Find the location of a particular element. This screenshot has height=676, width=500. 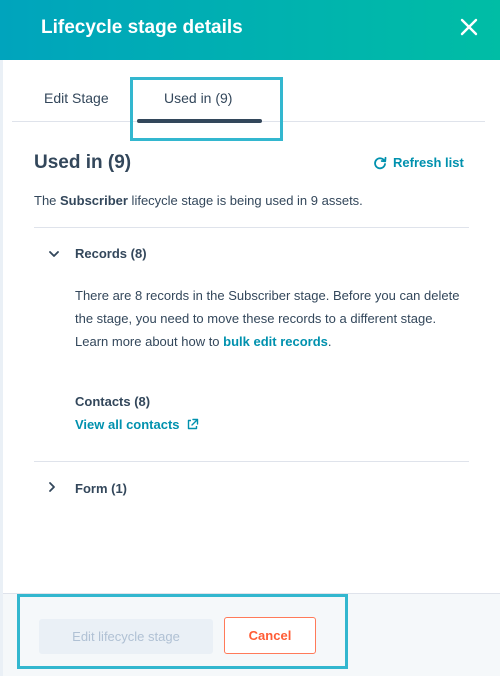

records-accordion-toggle: Records (8) is located at coordinates (97, 253).